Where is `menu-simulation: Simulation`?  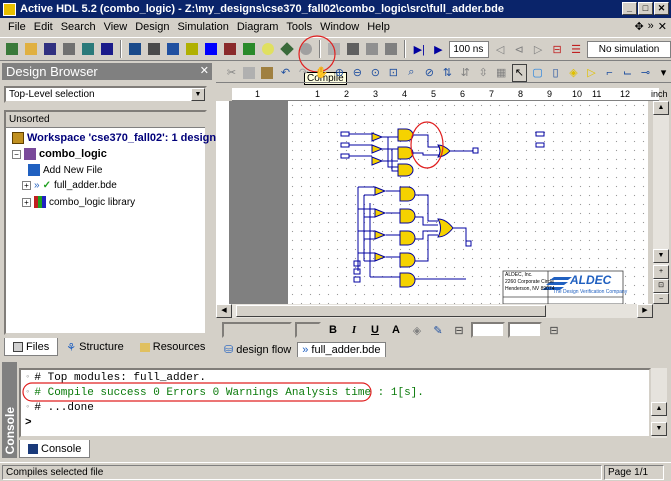
menu-simulation: Simulation is located at coordinates (202, 27).